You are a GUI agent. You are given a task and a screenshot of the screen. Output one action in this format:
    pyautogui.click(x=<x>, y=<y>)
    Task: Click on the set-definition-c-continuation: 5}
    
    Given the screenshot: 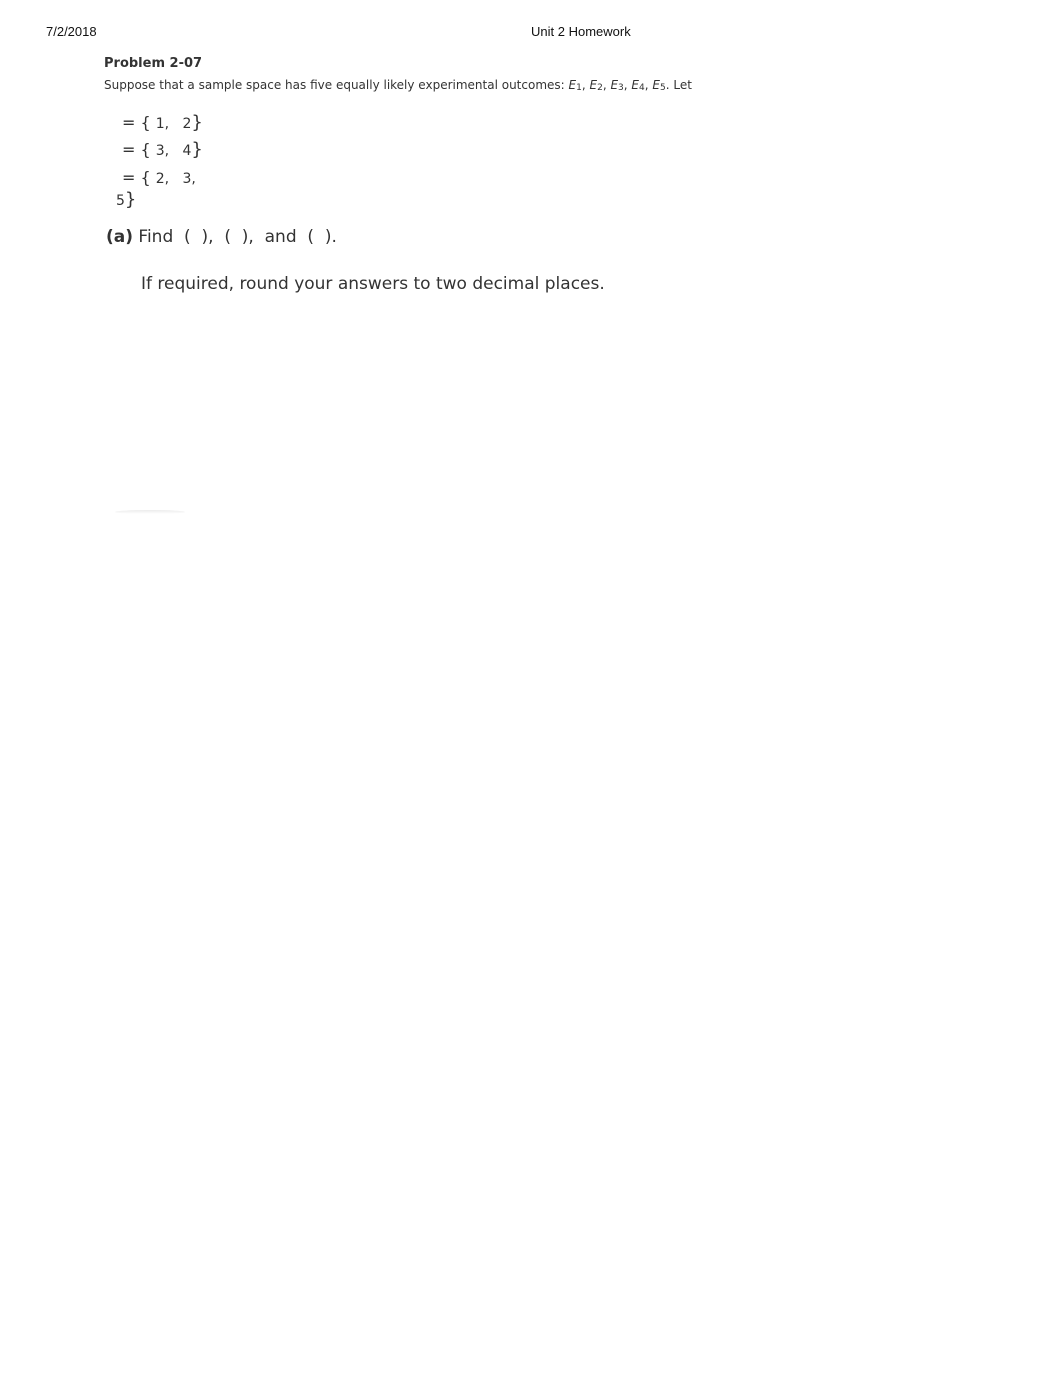 What is the action you would take?
    pyautogui.click(x=126, y=199)
    